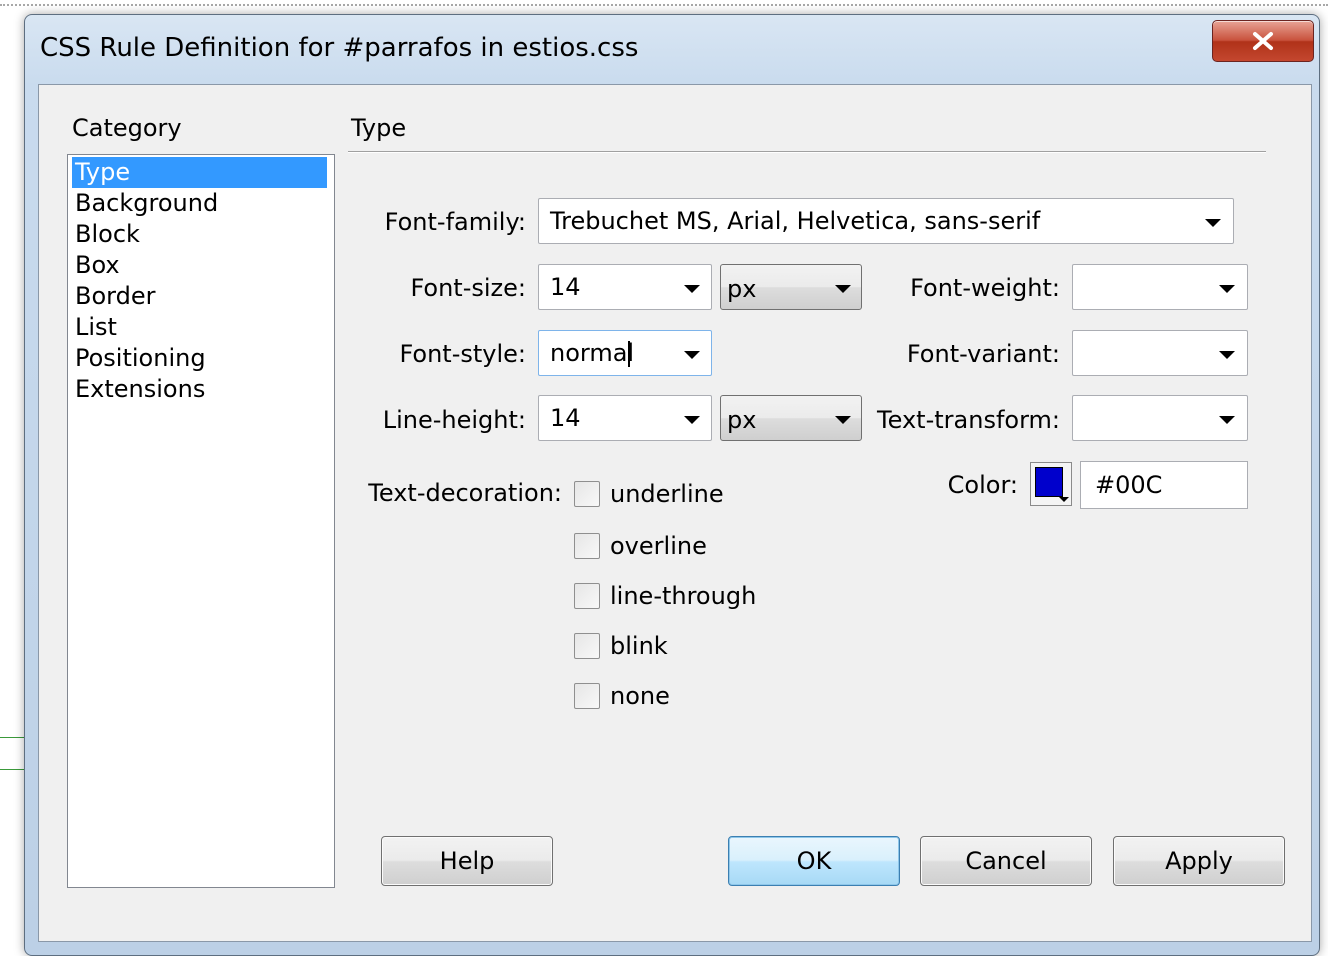 The image size is (1328, 956). What do you see at coordinates (145, 203) in the screenshot?
I see `category-item-background: Background` at bounding box center [145, 203].